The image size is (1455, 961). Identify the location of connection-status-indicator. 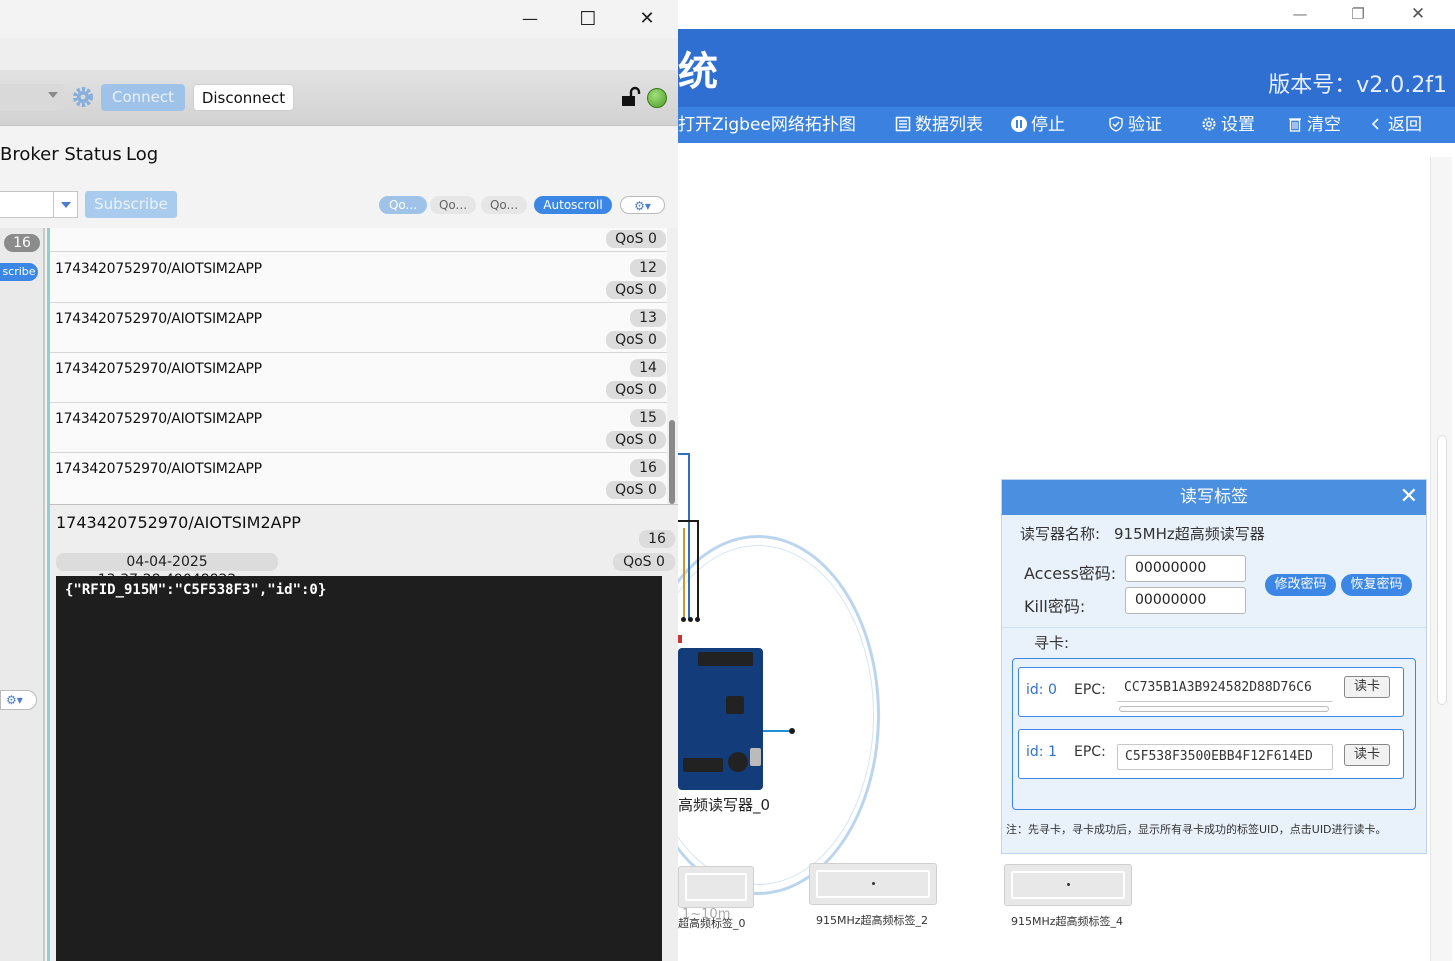
(657, 98).